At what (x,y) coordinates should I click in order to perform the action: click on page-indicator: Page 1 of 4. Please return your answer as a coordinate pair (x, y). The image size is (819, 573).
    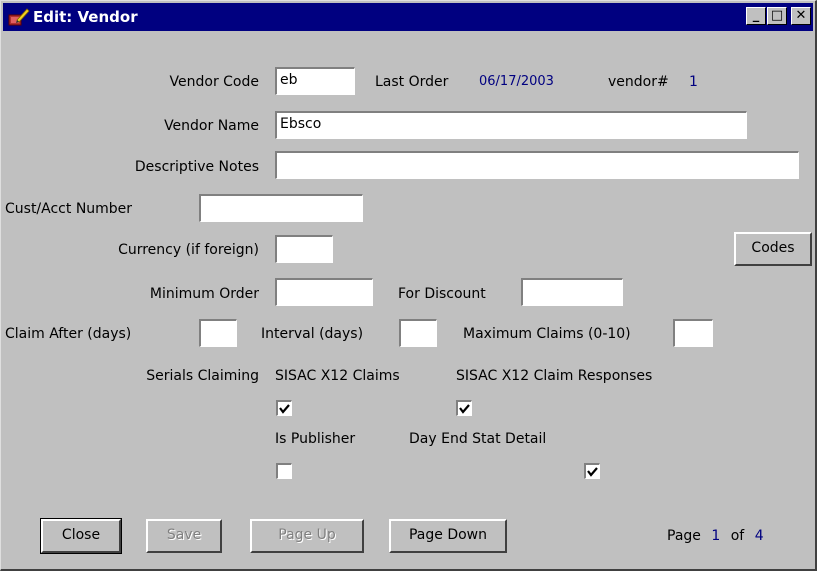
    Looking at the image, I should click on (715, 536).